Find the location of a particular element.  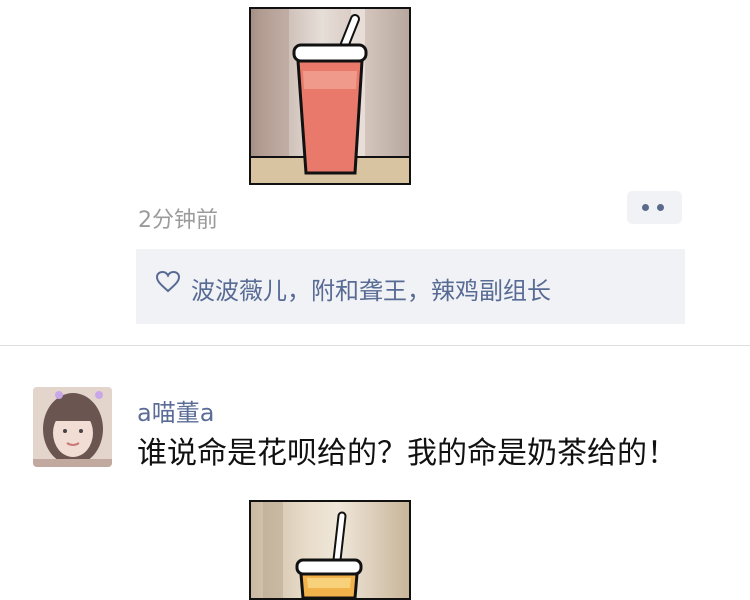

post-image-drink-yellow is located at coordinates (330, 550).